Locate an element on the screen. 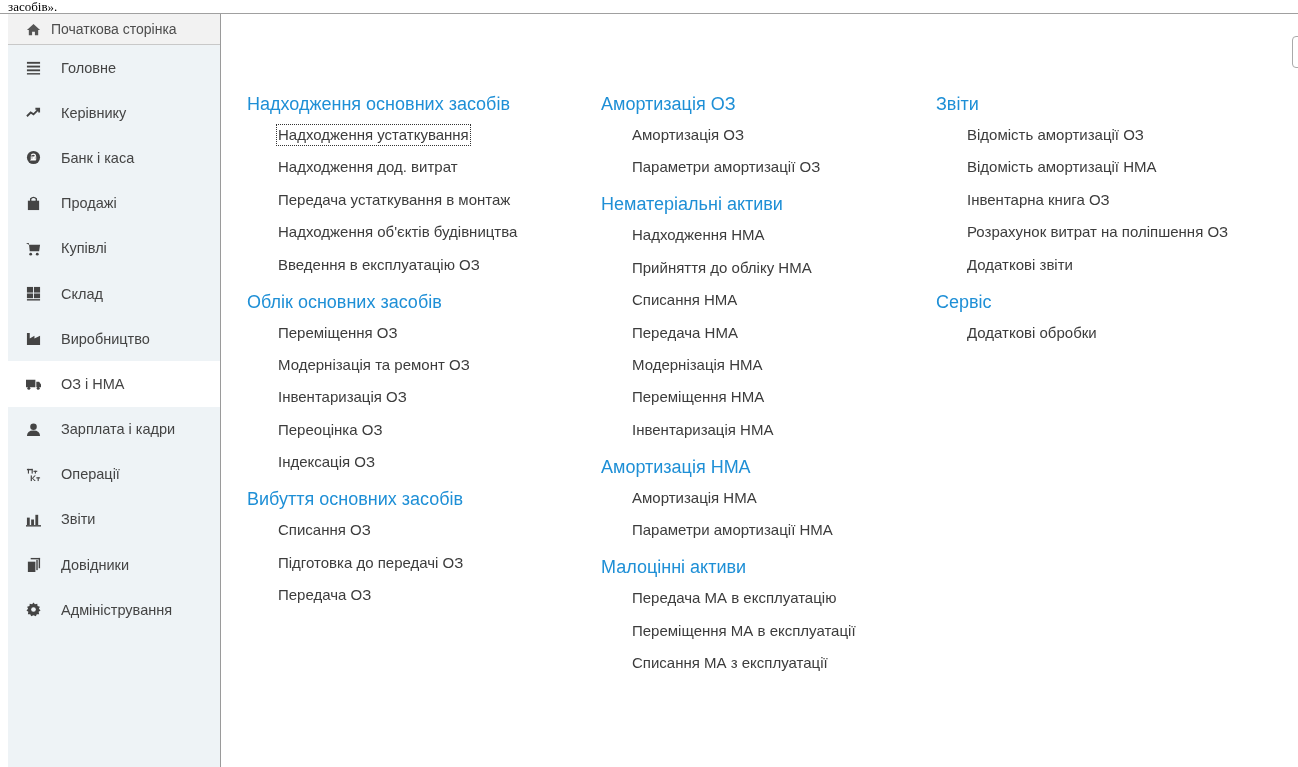 Image resolution: width=1298 pixels, height=767 pixels. sidebar-item: Адміністрування is located at coordinates (114, 610).